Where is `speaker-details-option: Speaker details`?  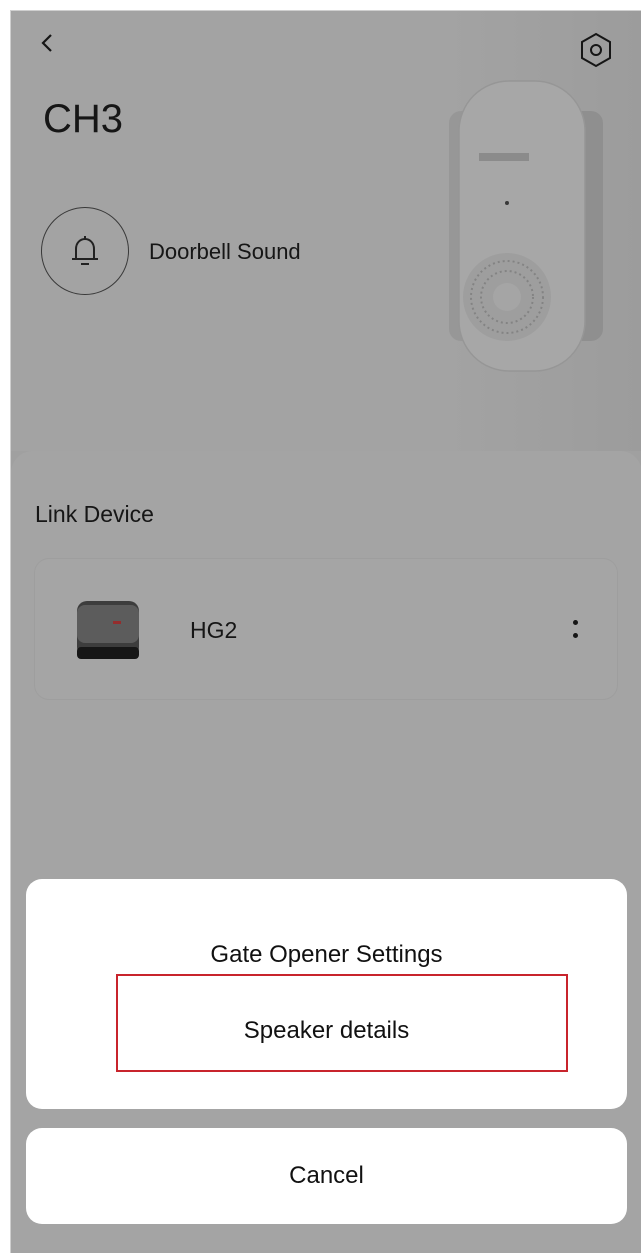
speaker-details-option: Speaker details is located at coordinates (326, 1031).